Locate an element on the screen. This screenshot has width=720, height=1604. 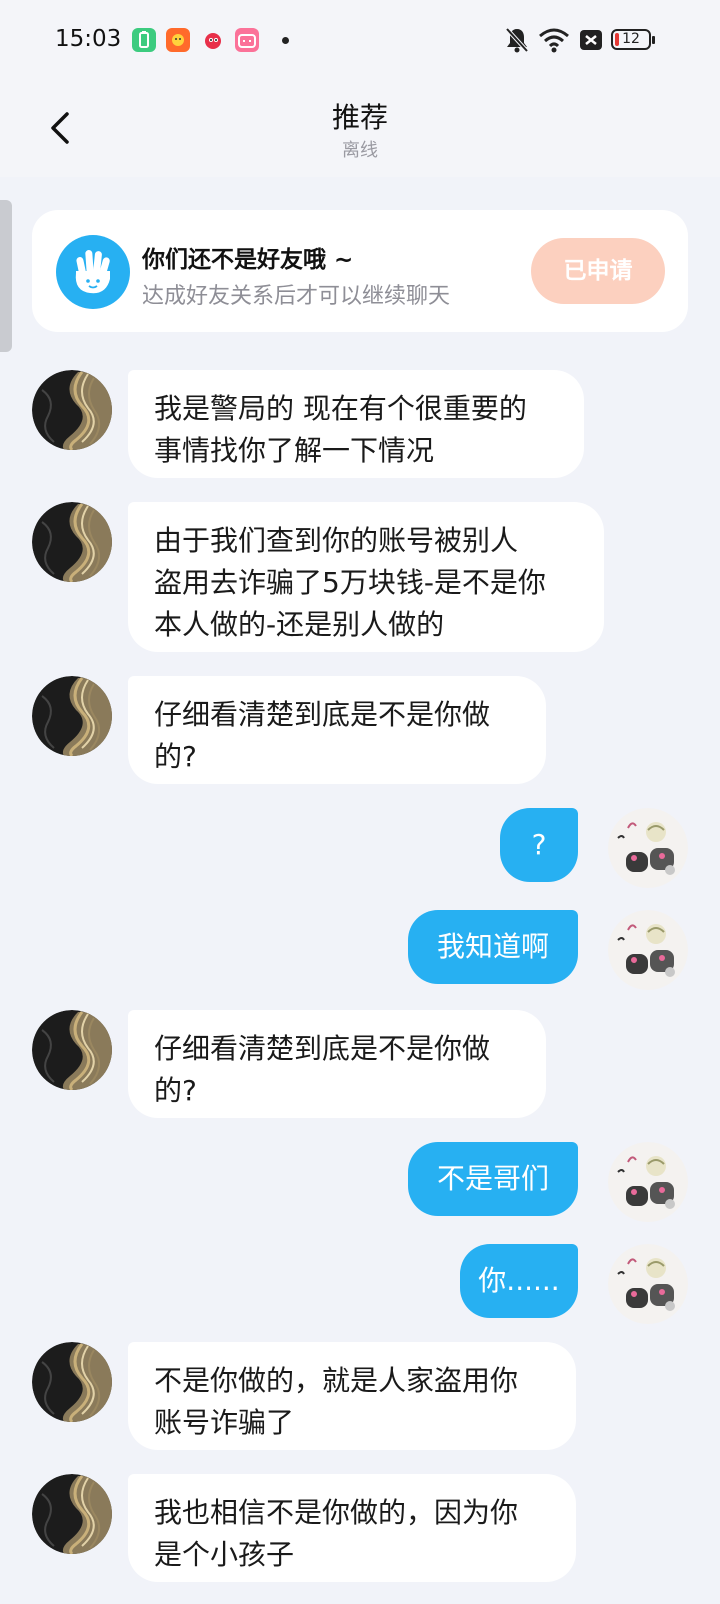
battery-saver-app-icon is located at coordinates (144, 40).